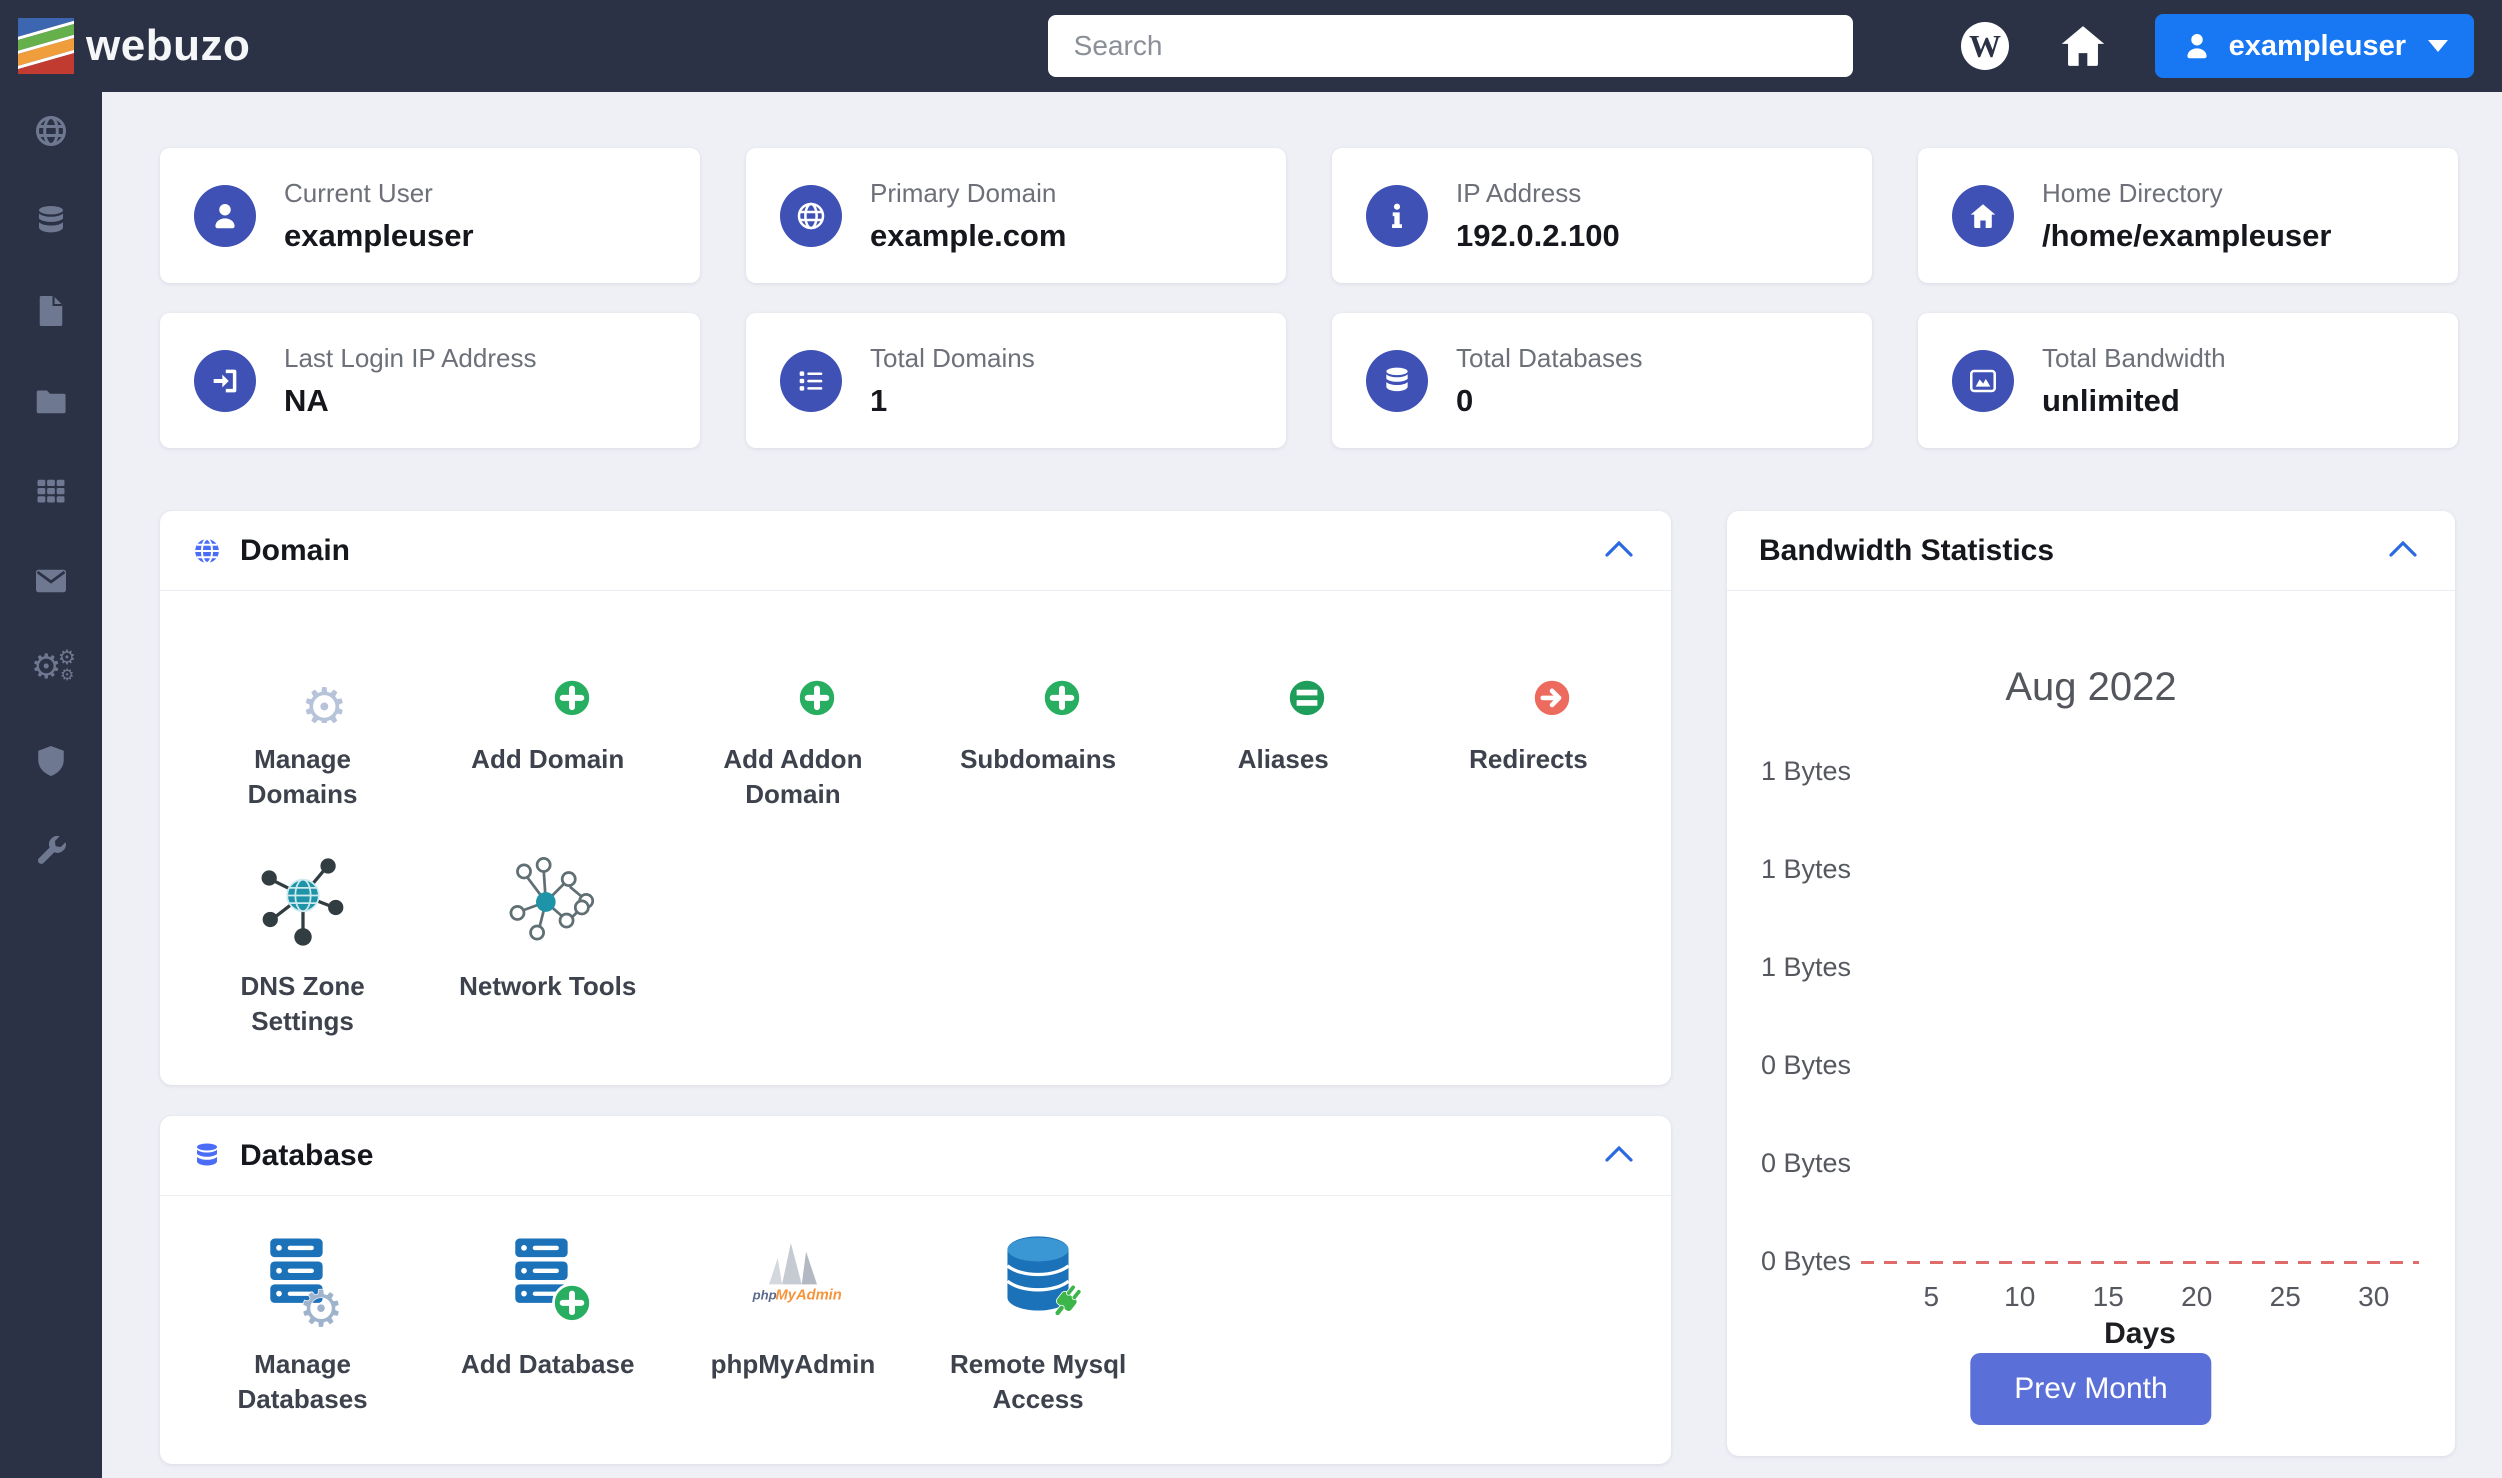  What do you see at coordinates (225, 380) in the screenshot?
I see `sign-in-icon` at bounding box center [225, 380].